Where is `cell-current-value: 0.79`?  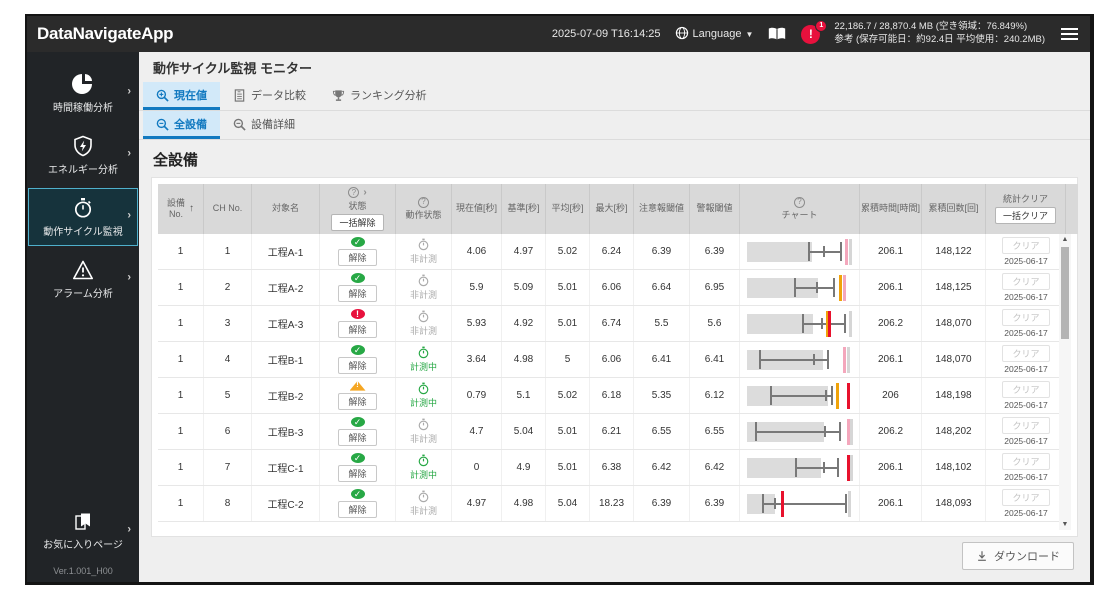 cell-current-value: 0.79 is located at coordinates (477, 395).